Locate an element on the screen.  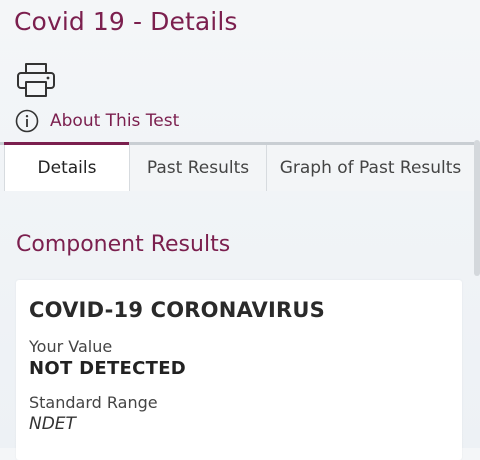
tab-graph-label: Graph of Past Results is located at coordinates (370, 168).